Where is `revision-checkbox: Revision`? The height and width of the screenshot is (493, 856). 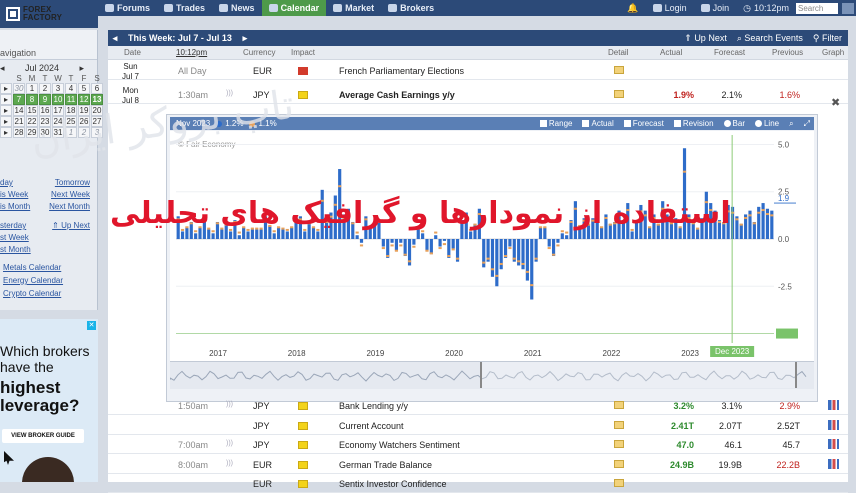 revision-checkbox: Revision is located at coordinates (693, 123).